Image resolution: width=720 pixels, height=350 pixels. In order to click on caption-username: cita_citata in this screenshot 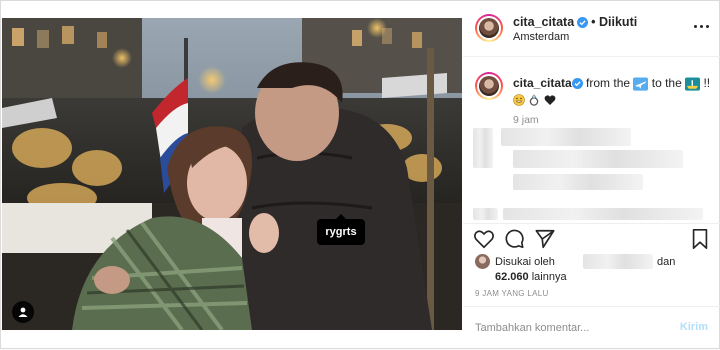, I will do `click(542, 83)`.